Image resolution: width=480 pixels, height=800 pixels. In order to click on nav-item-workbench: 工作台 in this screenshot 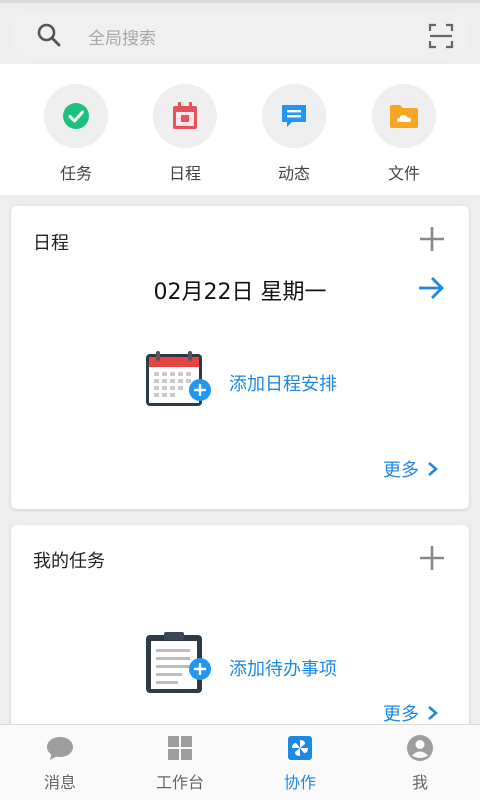, I will do `click(180, 763)`.